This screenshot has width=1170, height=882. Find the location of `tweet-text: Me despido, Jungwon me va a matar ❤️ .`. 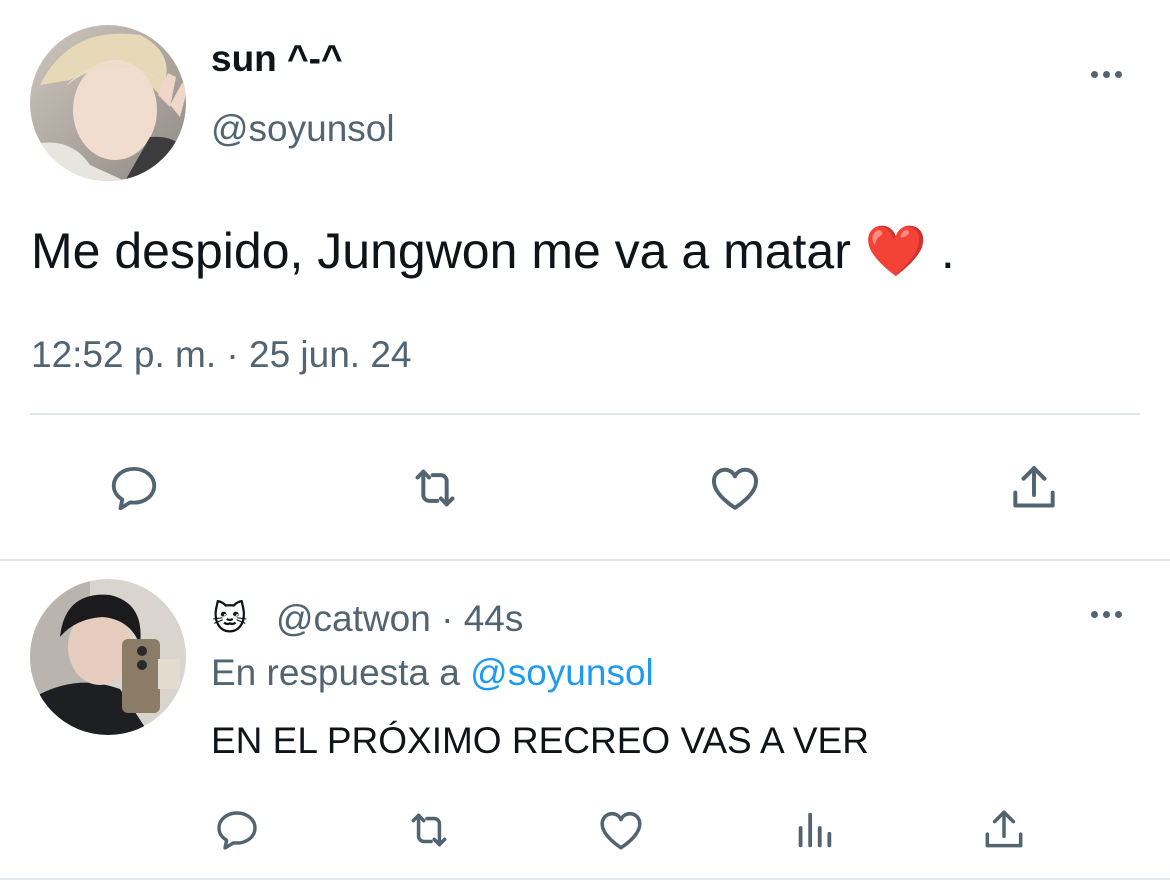

tweet-text: Me despido, Jungwon me va a matar ❤️ . is located at coordinates (493, 251).